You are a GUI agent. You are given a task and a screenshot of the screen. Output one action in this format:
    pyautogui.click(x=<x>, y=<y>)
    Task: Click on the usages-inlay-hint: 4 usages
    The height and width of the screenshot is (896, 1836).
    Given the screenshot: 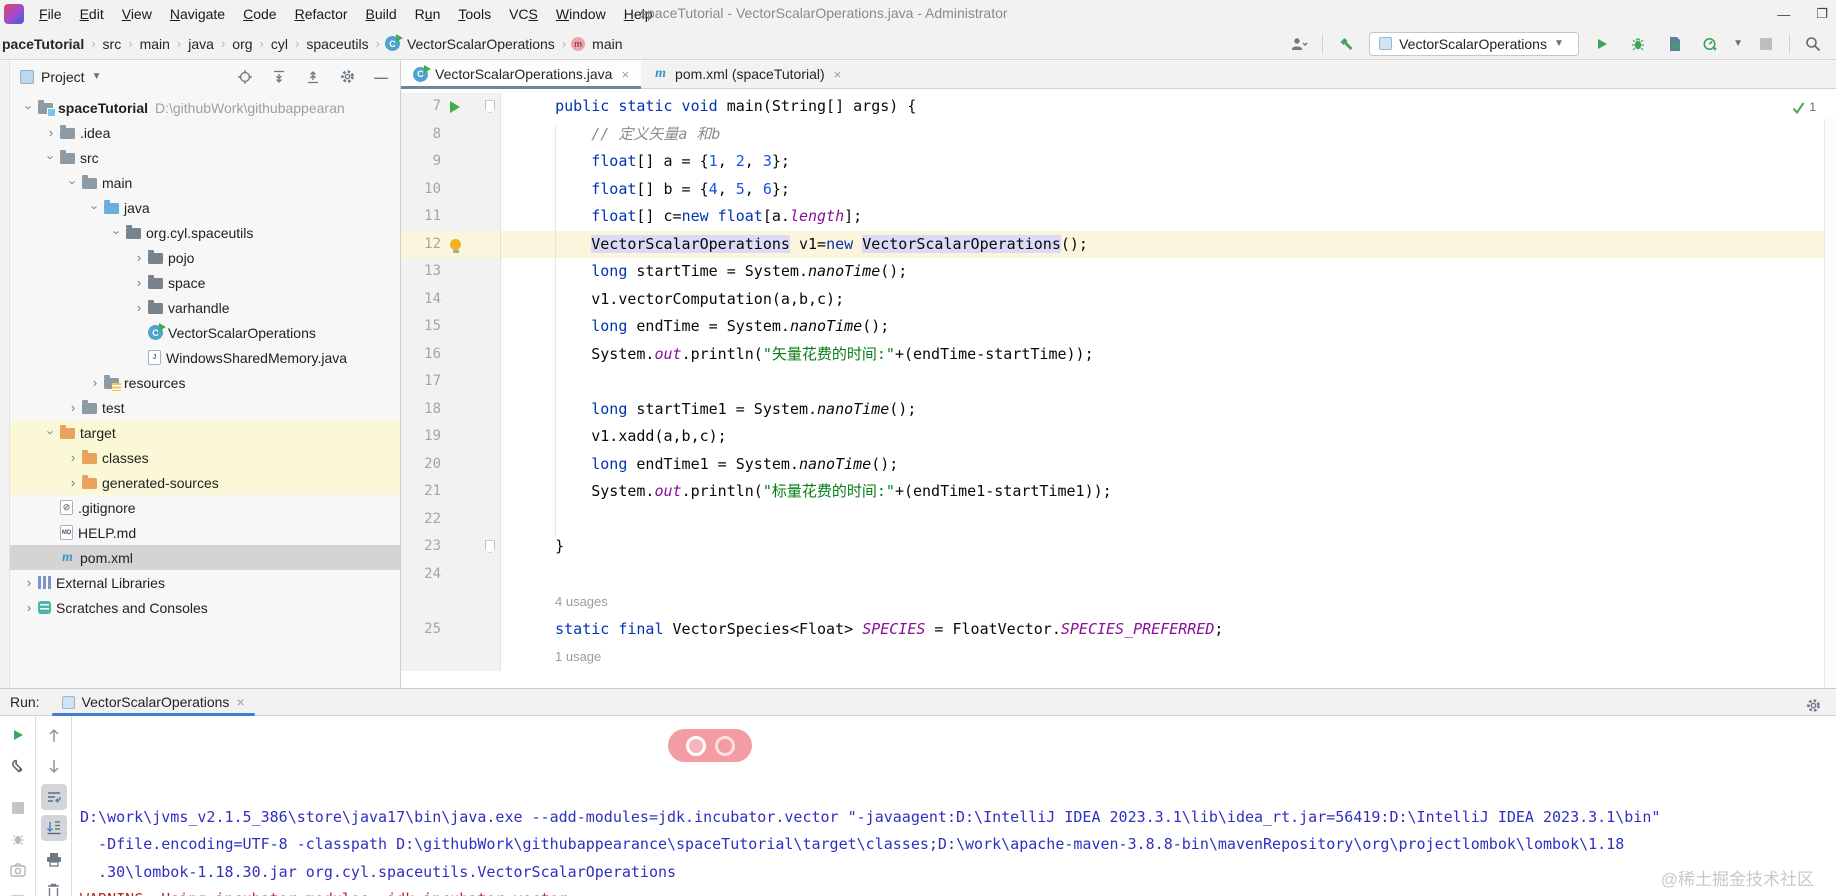 What is the action you would take?
    pyautogui.click(x=554, y=602)
    